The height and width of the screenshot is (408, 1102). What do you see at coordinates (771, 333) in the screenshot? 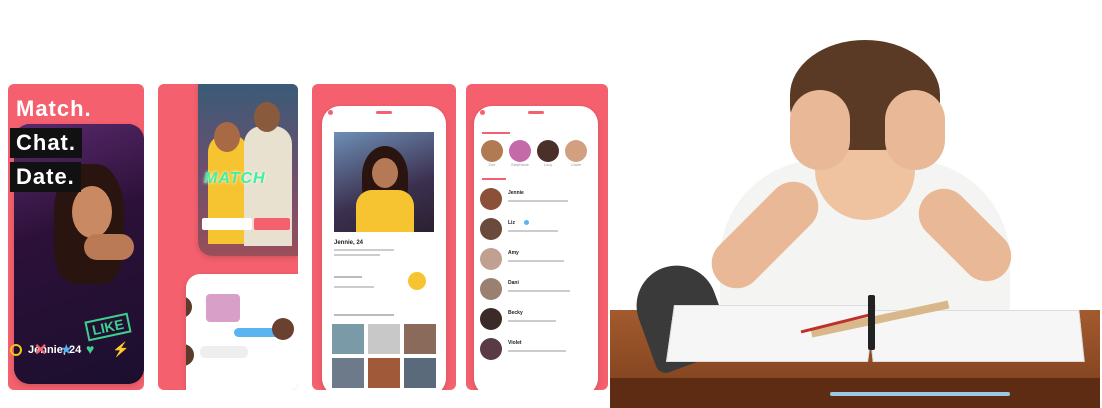
I see `open-book-left` at bounding box center [771, 333].